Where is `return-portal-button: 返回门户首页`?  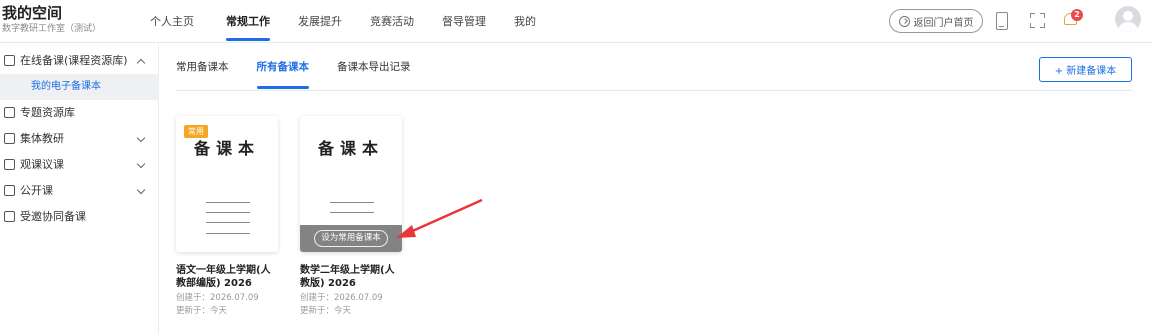 return-portal-button: 返回门户首页 is located at coordinates (936, 21).